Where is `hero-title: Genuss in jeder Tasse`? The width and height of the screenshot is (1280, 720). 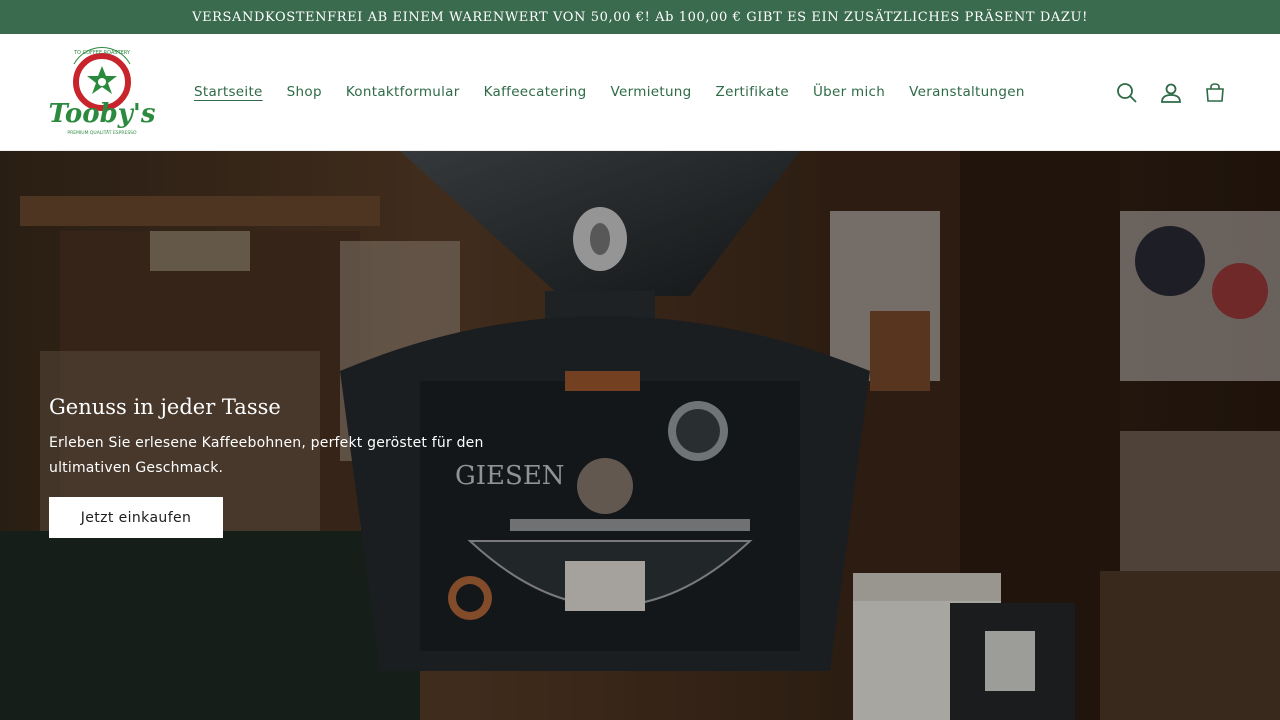 hero-title: Genuss in jeder Tasse is located at coordinates (165, 407).